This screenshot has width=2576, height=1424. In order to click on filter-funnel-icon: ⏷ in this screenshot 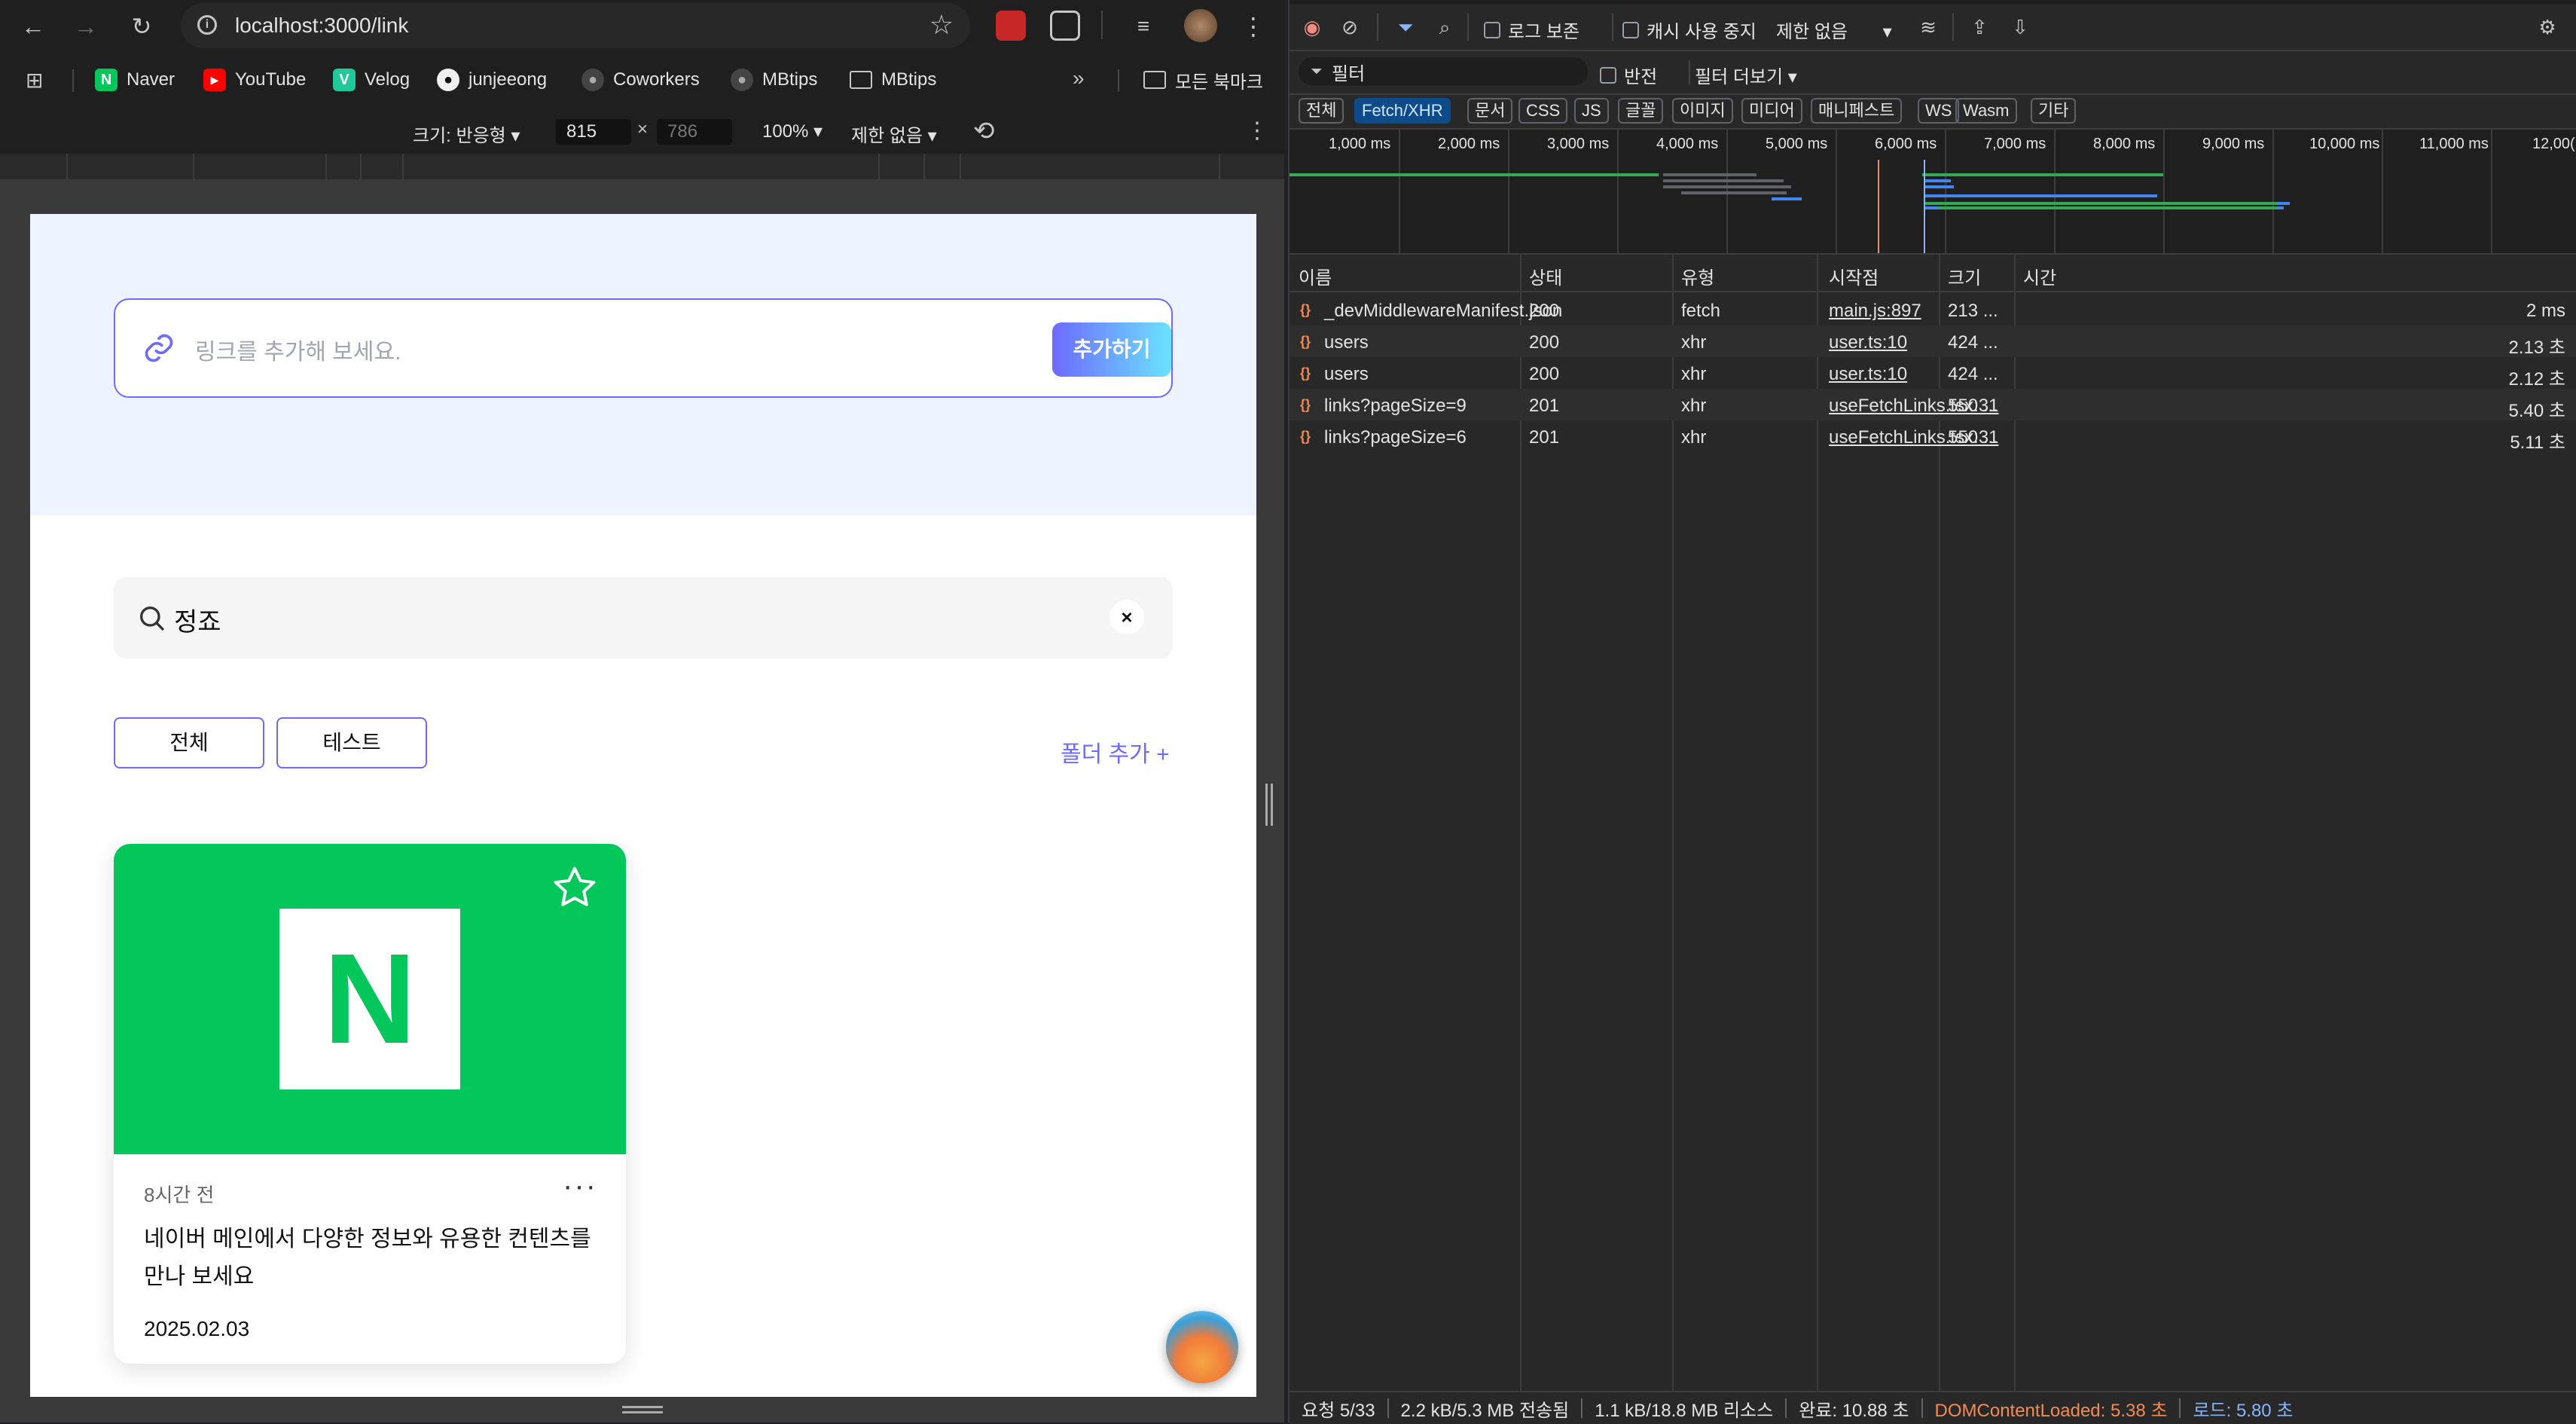, I will do `click(1406, 27)`.